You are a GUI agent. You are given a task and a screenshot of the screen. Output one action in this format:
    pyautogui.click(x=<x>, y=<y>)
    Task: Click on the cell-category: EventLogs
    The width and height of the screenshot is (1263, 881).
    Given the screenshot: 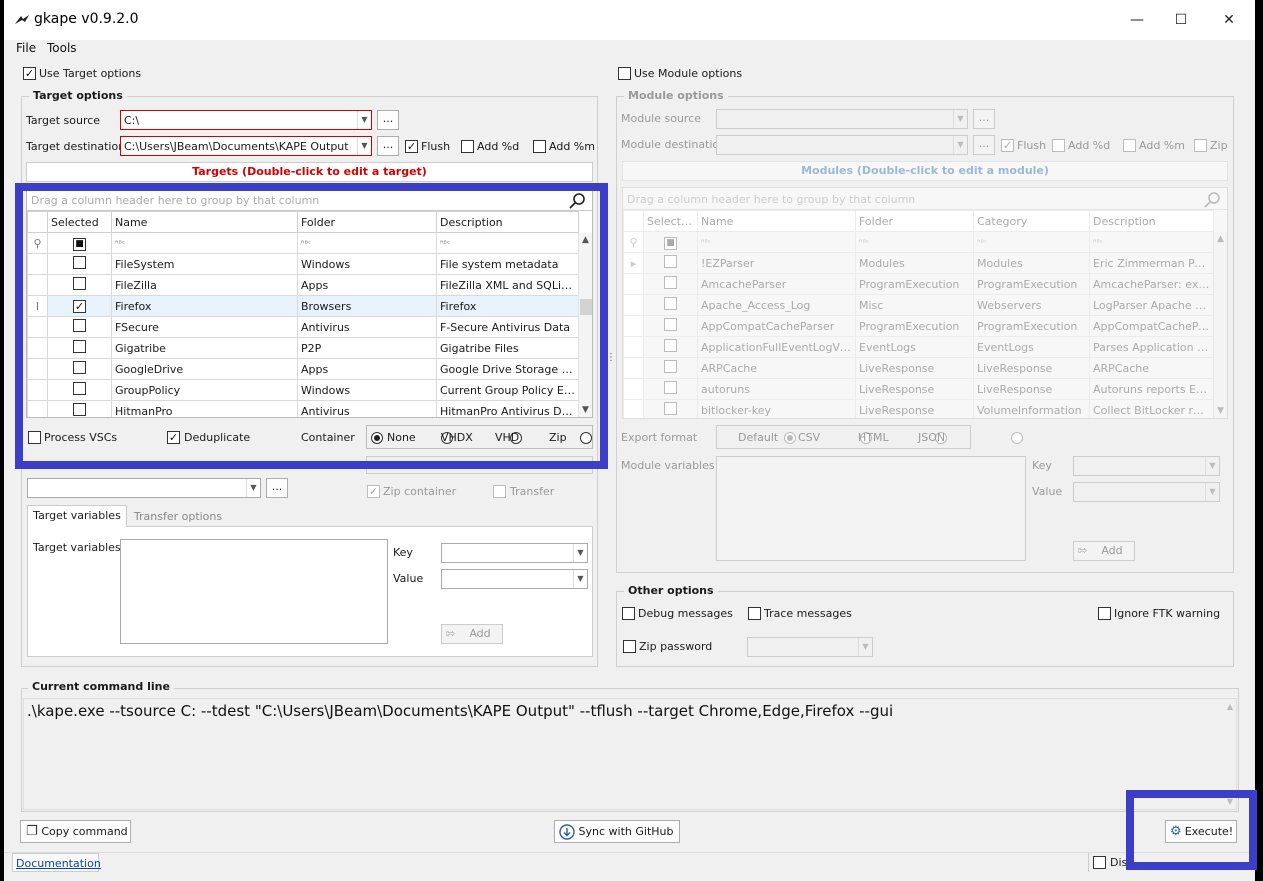 What is the action you would take?
    pyautogui.click(x=1031, y=347)
    